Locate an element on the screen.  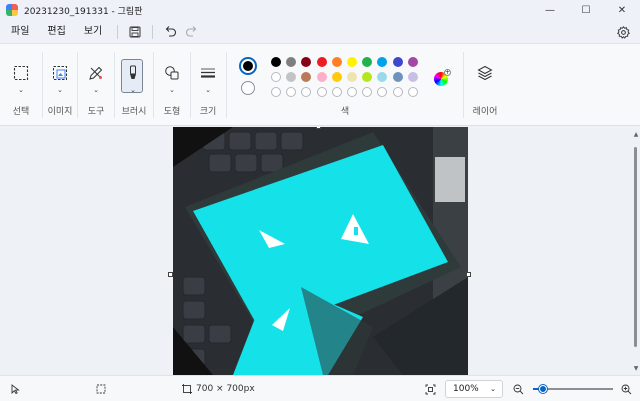
group-tools: ⌄ 도구 is located at coordinates (96, 85).